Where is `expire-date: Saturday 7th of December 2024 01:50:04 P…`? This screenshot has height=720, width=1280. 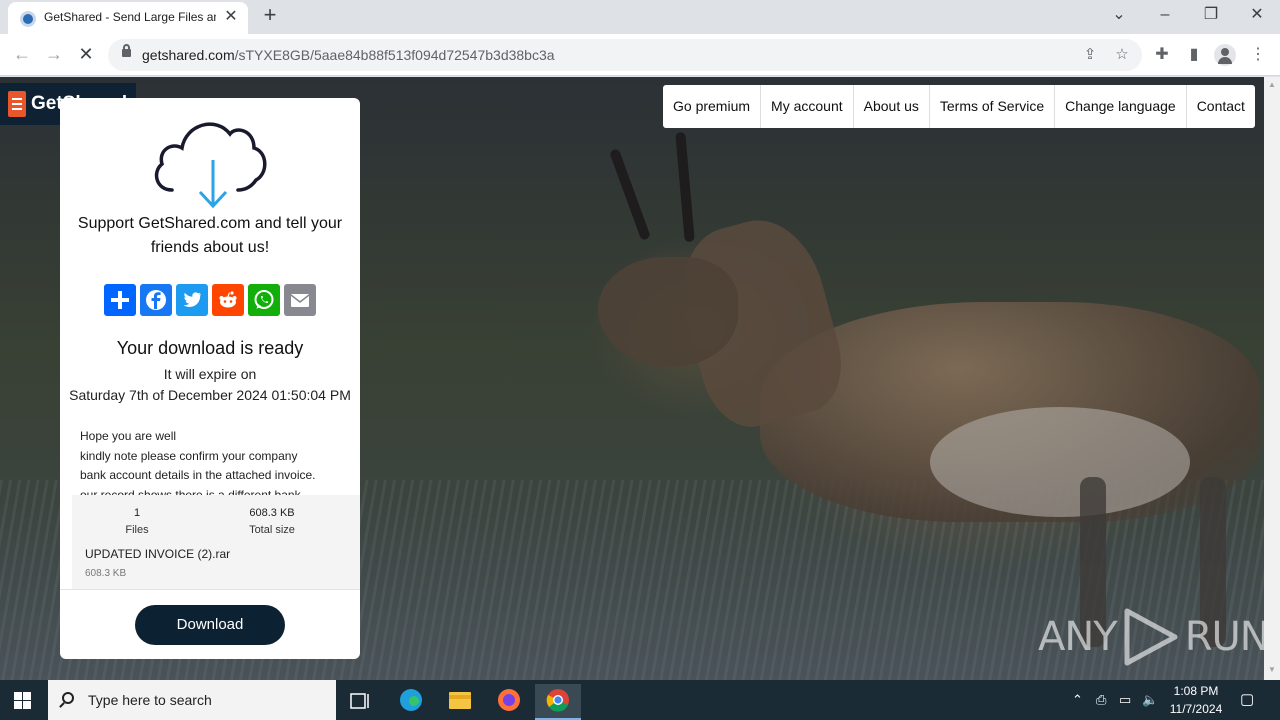 expire-date: Saturday 7th of December 2024 01:50:04 P… is located at coordinates (210, 395).